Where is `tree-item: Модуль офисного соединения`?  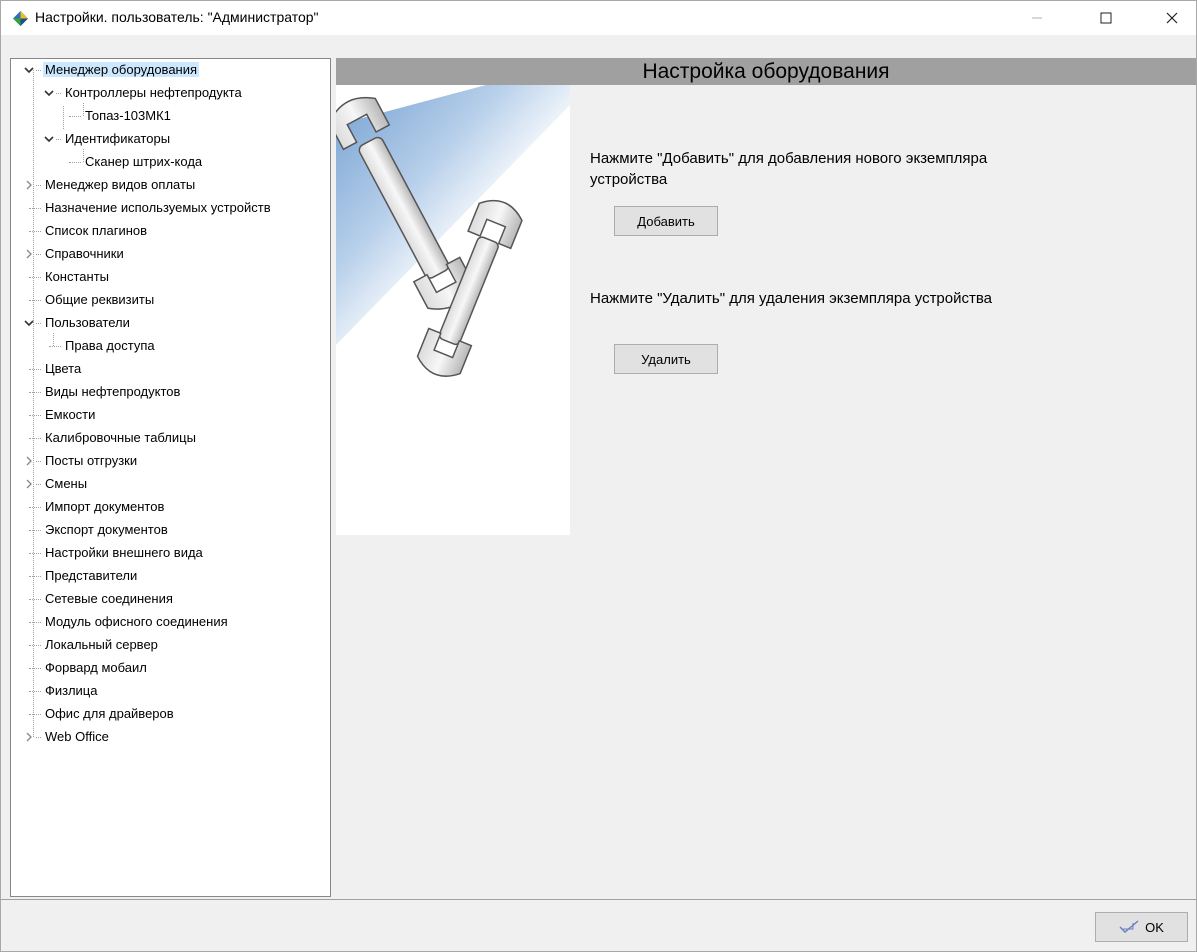 tree-item: Модуль офисного соединения is located at coordinates (136, 622).